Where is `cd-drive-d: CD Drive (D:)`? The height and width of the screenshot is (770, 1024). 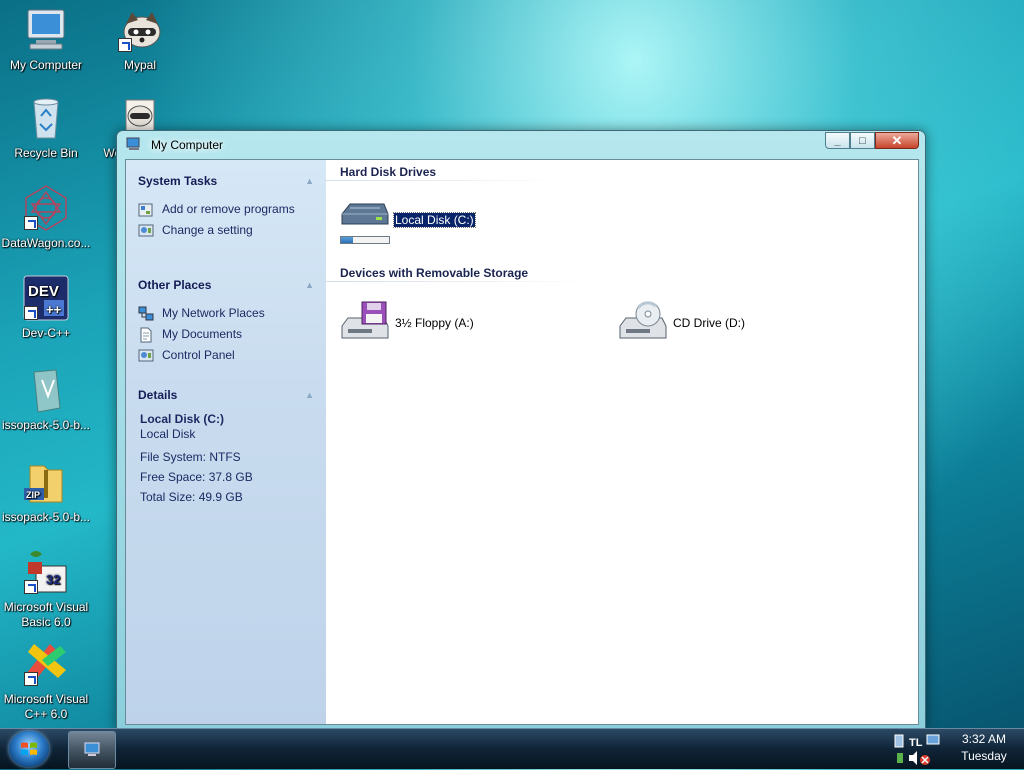 cd-drive-d: CD Drive (D:) is located at coordinates (682, 322).